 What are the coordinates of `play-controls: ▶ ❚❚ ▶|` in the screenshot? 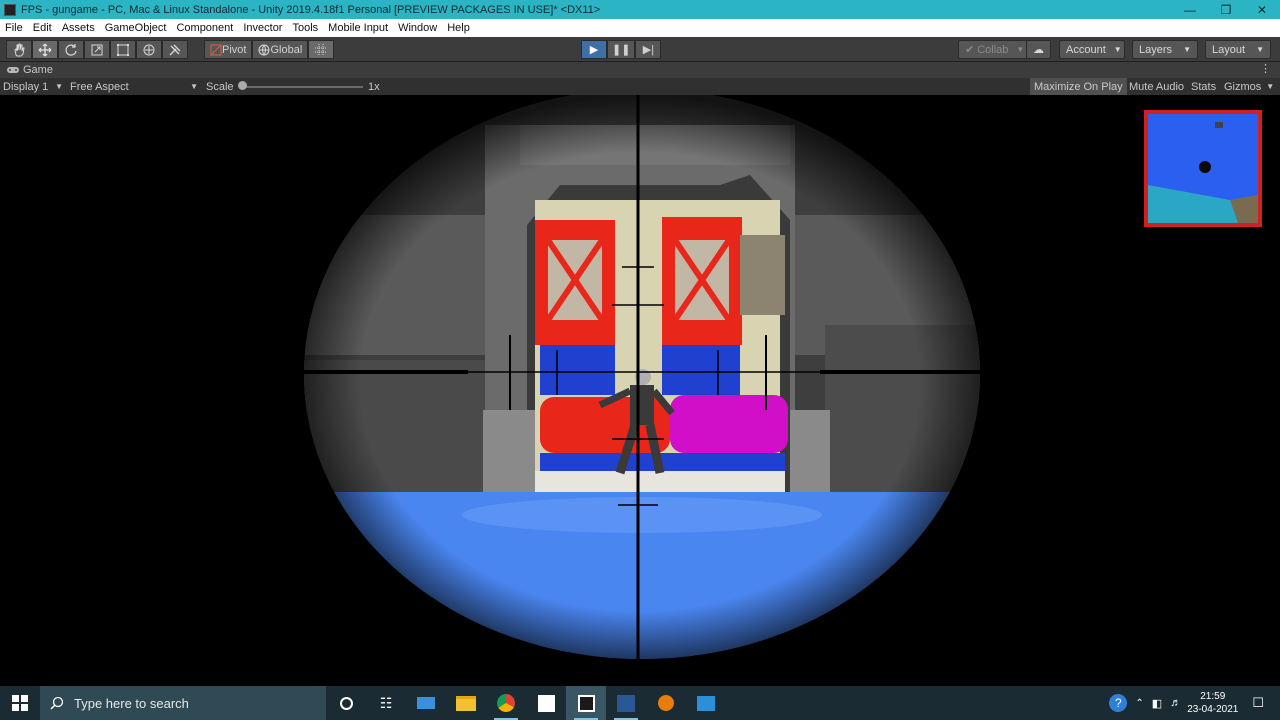 It's located at (621, 49).